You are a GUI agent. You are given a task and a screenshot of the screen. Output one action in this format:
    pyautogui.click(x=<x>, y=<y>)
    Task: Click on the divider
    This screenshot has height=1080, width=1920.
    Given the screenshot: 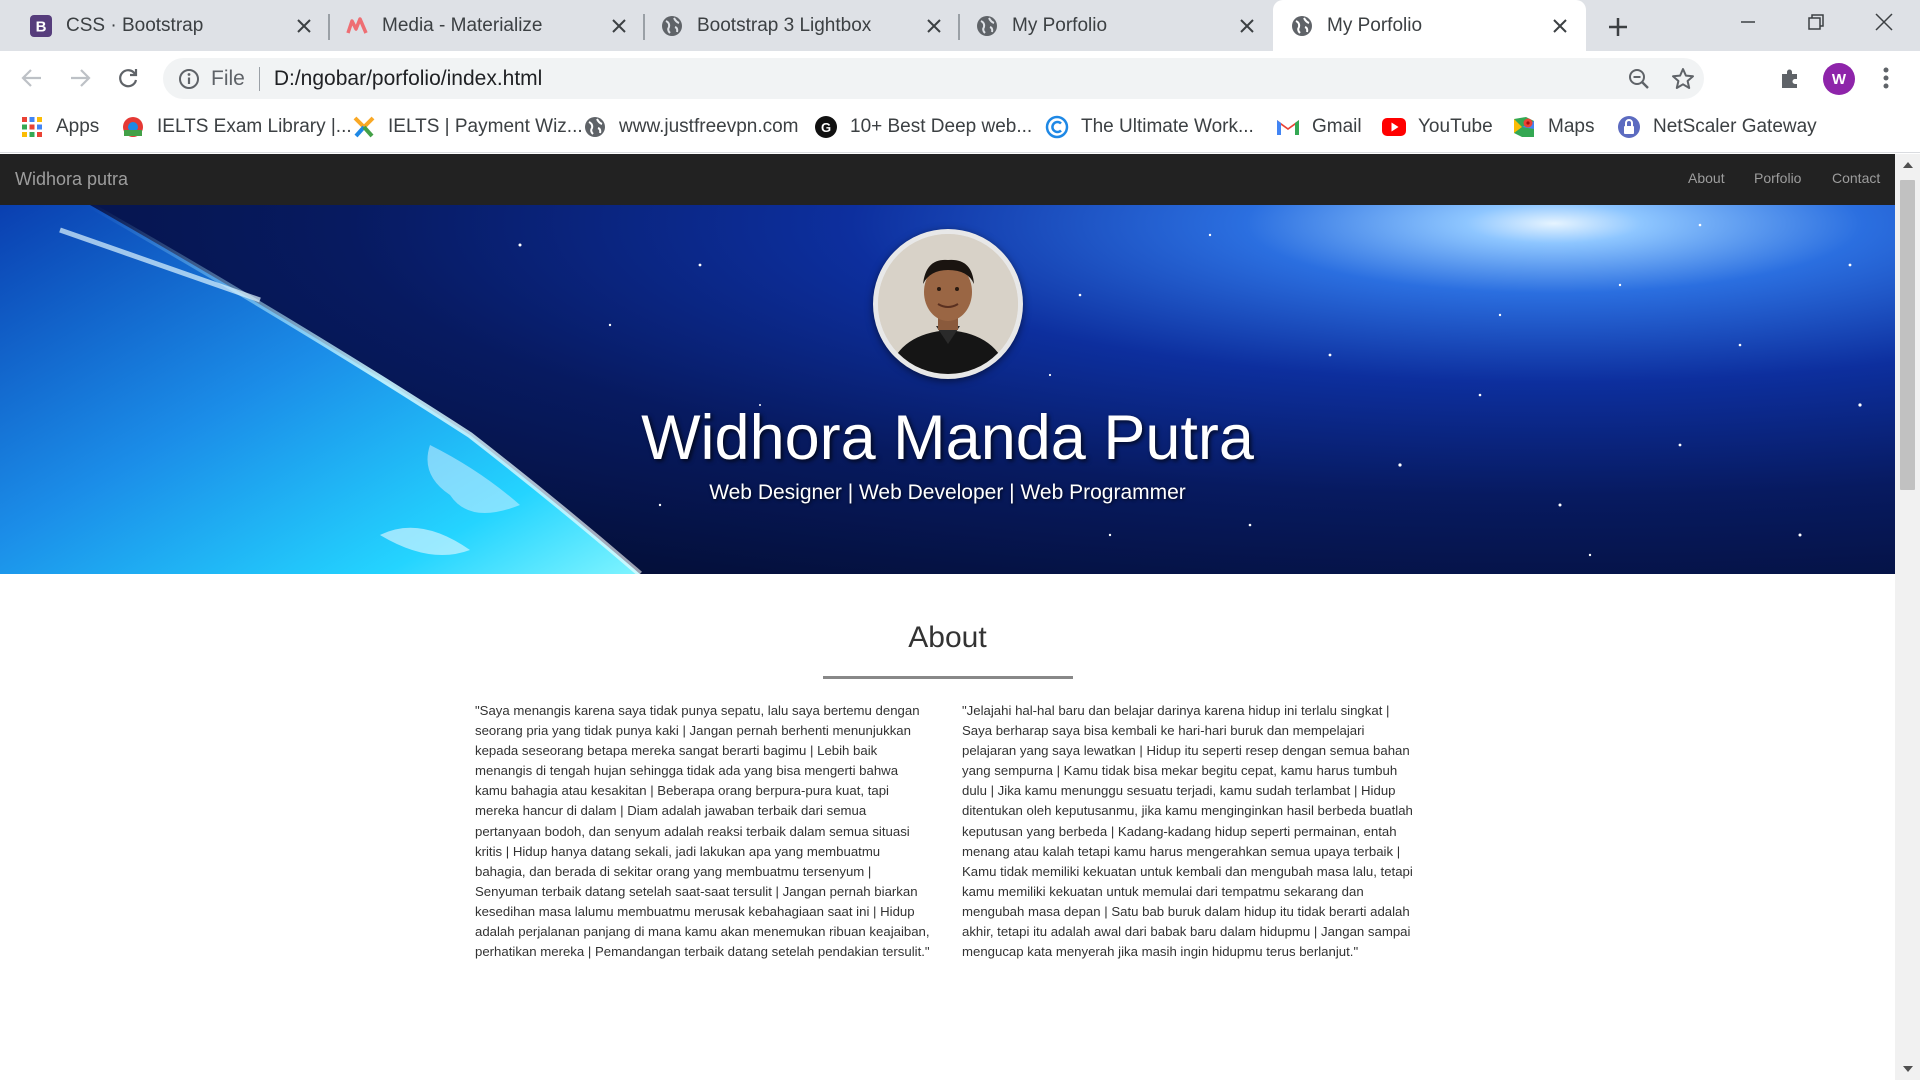 What is the action you would take?
    pyautogui.click(x=259, y=78)
    